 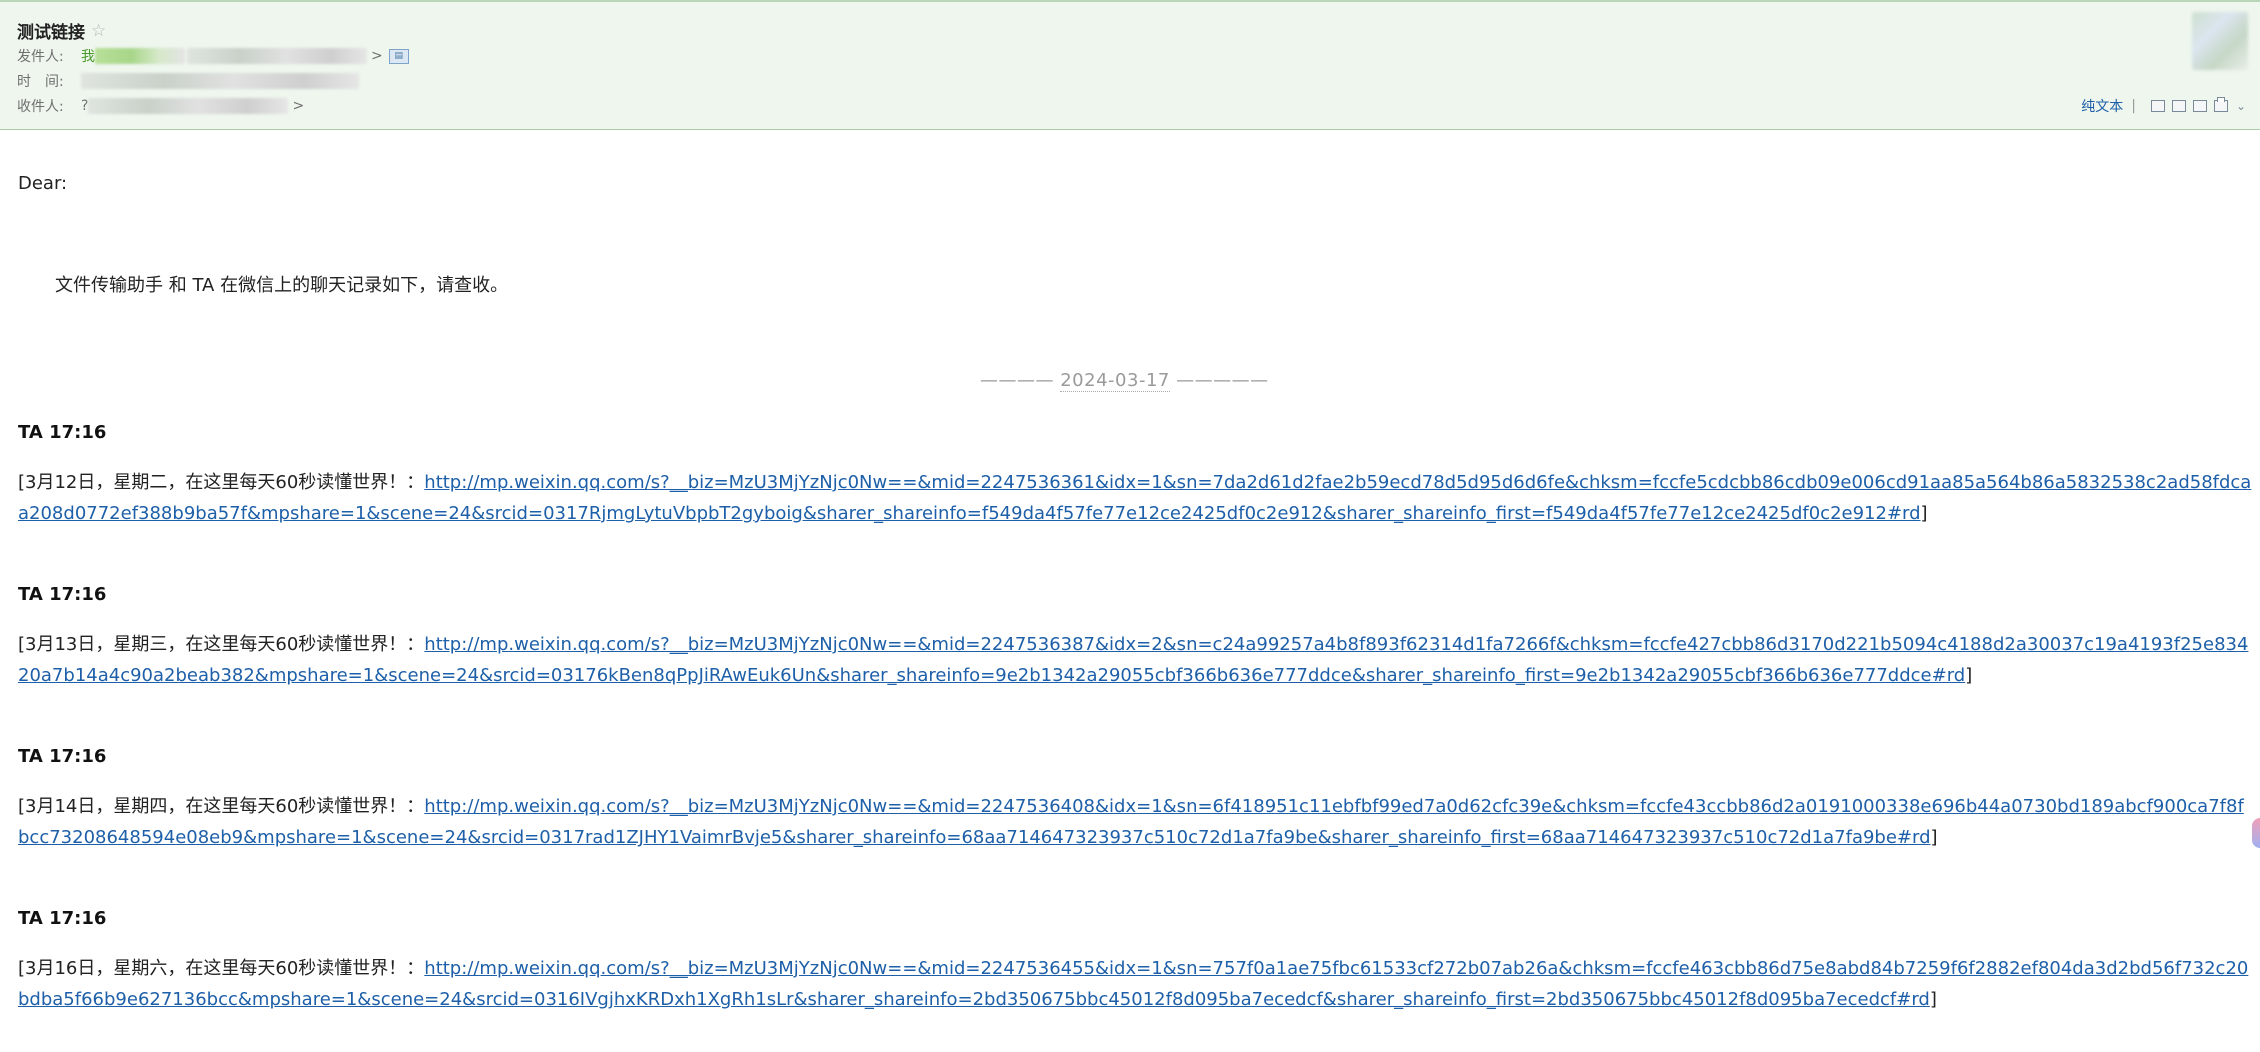 What do you see at coordinates (62, 918) in the screenshot?
I see `message-4-header: TA 17:16` at bounding box center [62, 918].